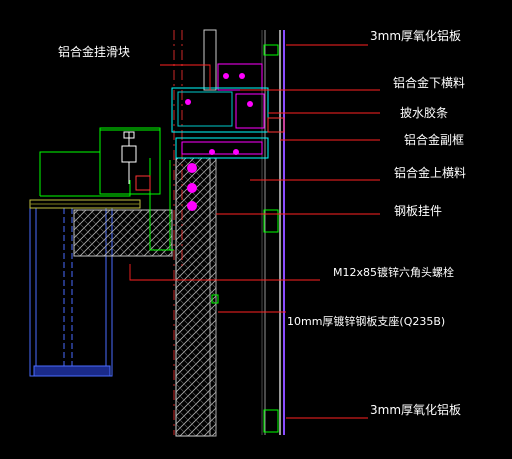 The height and width of the screenshot is (459, 512). What do you see at coordinates (430, 173) in the screenshot?
I see `label-upper-transom: 铝合金上横料` at bounding box center [430, 173].